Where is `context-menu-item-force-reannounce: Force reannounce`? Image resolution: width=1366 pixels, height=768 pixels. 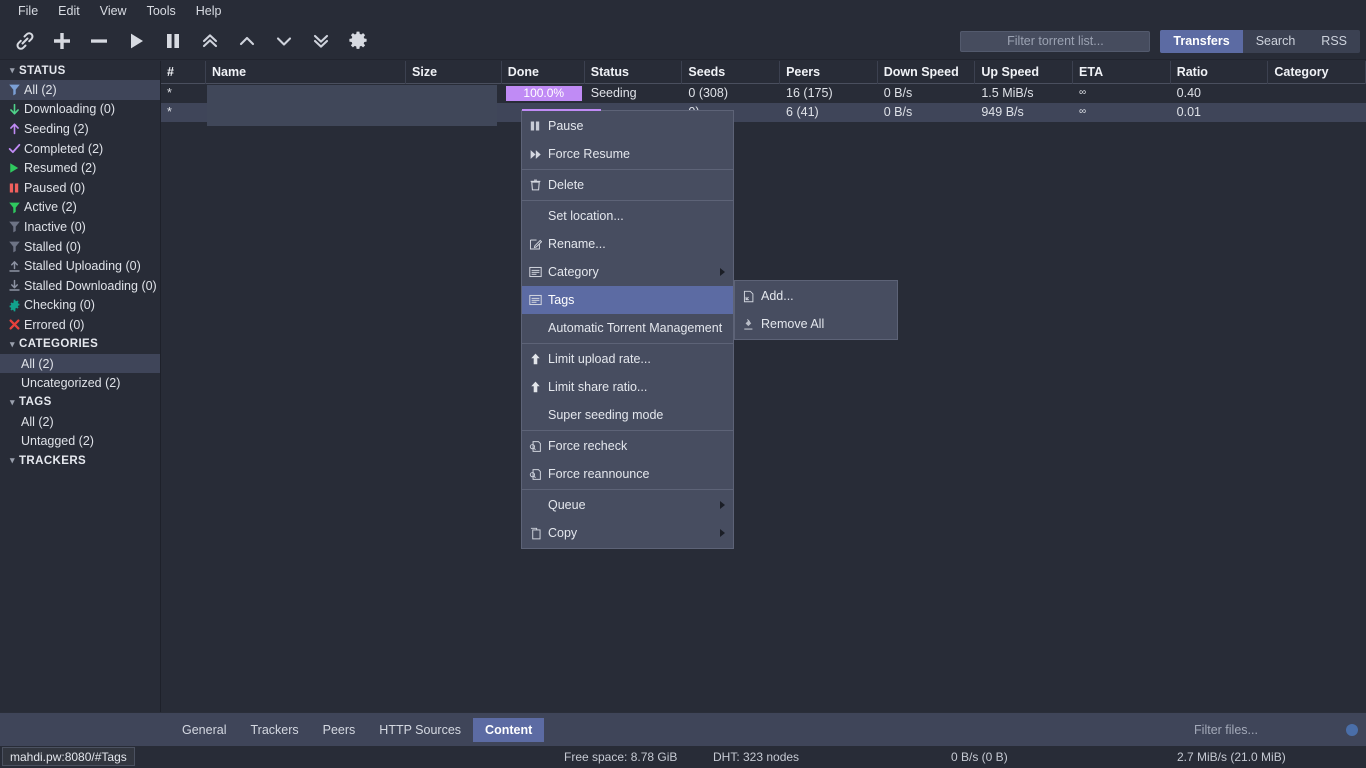
context-menu-item-force-reannounce: Force reannounce is located at coordinates (627, 474).